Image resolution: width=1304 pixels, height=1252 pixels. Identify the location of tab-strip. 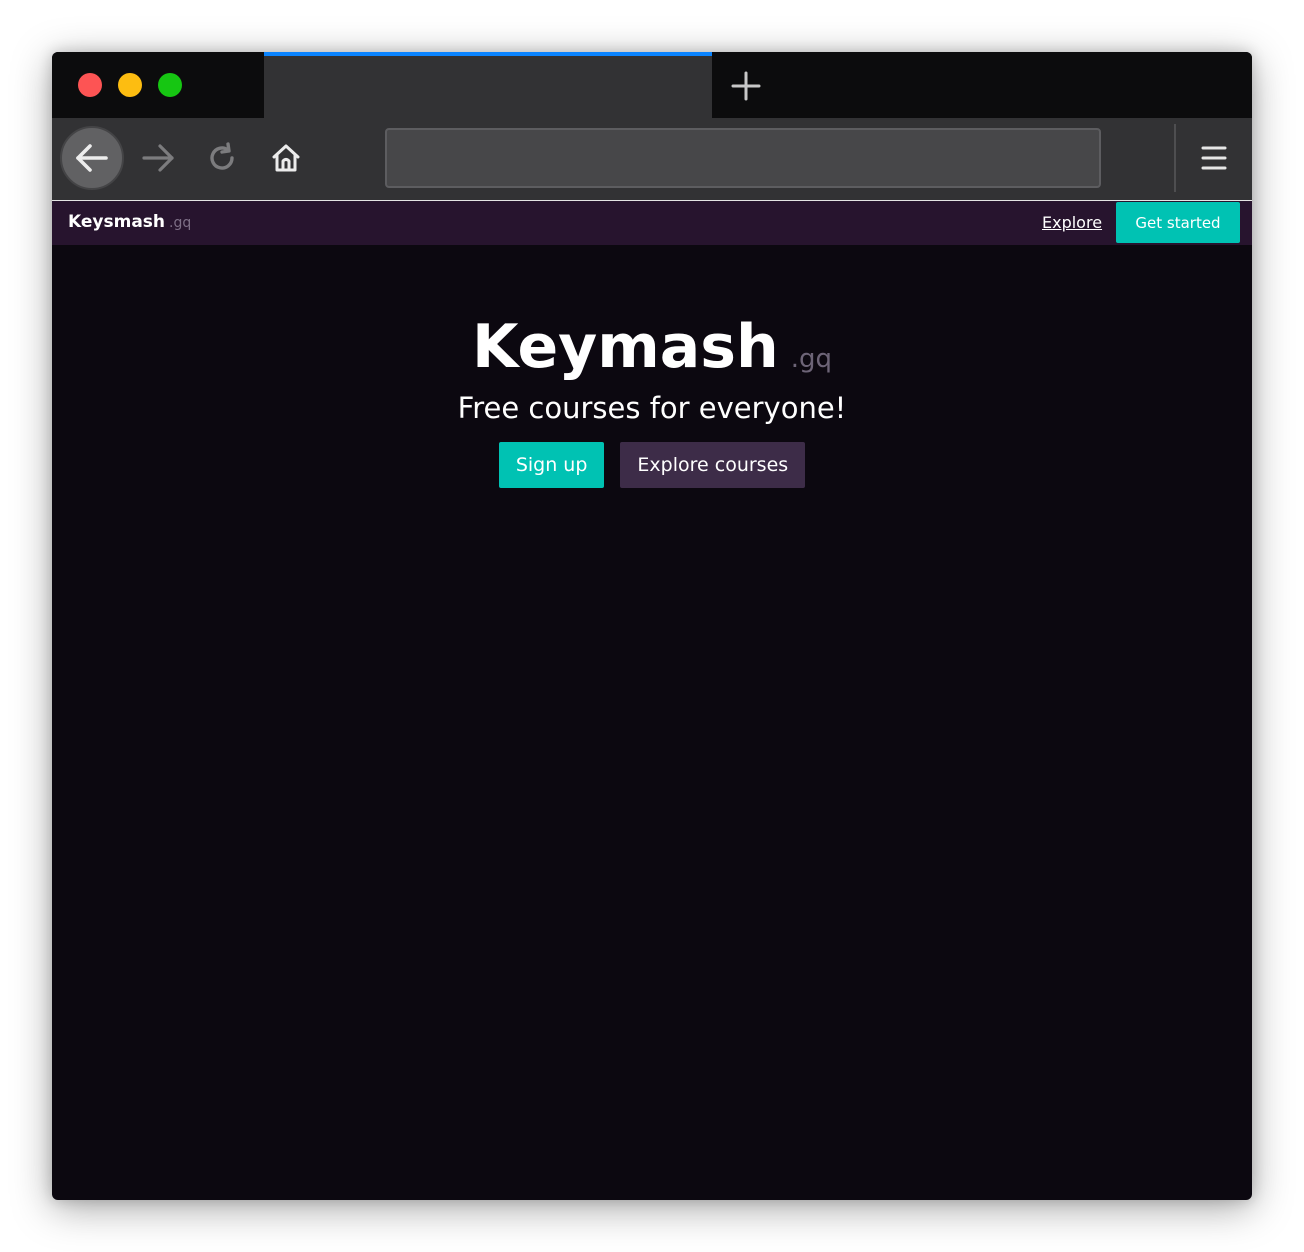
(652, 85).